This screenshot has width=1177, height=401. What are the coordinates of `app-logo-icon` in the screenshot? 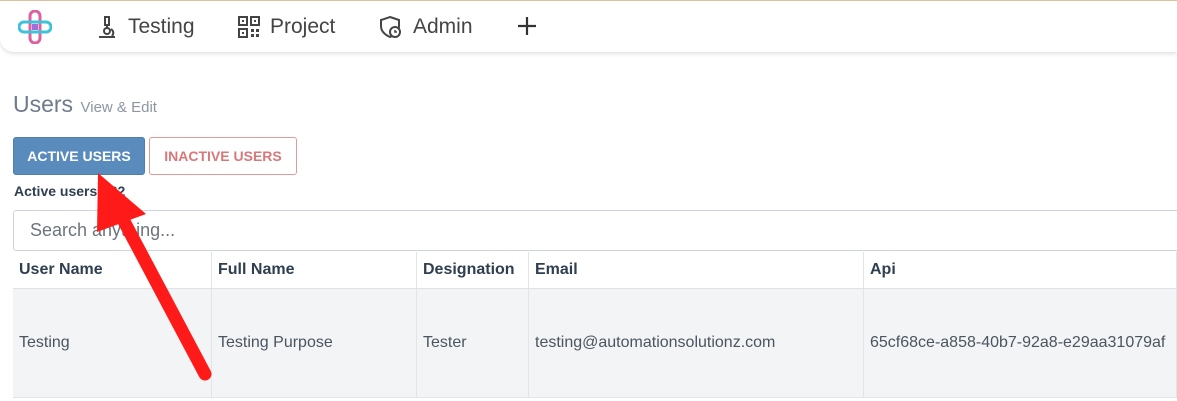 It's located at (35, 27).